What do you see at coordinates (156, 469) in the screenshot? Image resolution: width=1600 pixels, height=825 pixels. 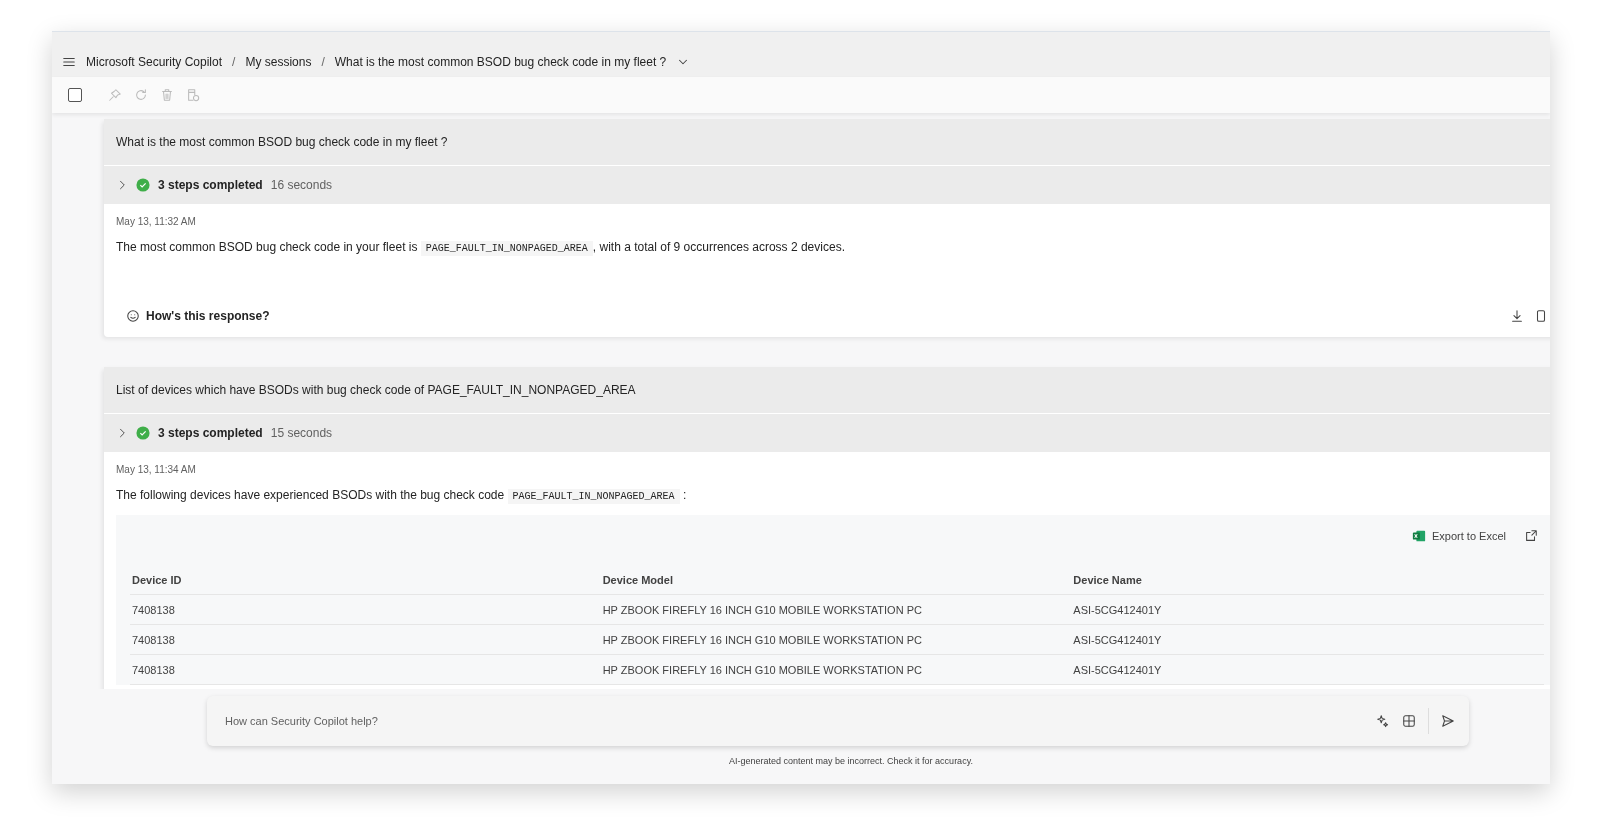 I see `timestamp: May 13, 11:34 AM` at bounding box center [156, 469].